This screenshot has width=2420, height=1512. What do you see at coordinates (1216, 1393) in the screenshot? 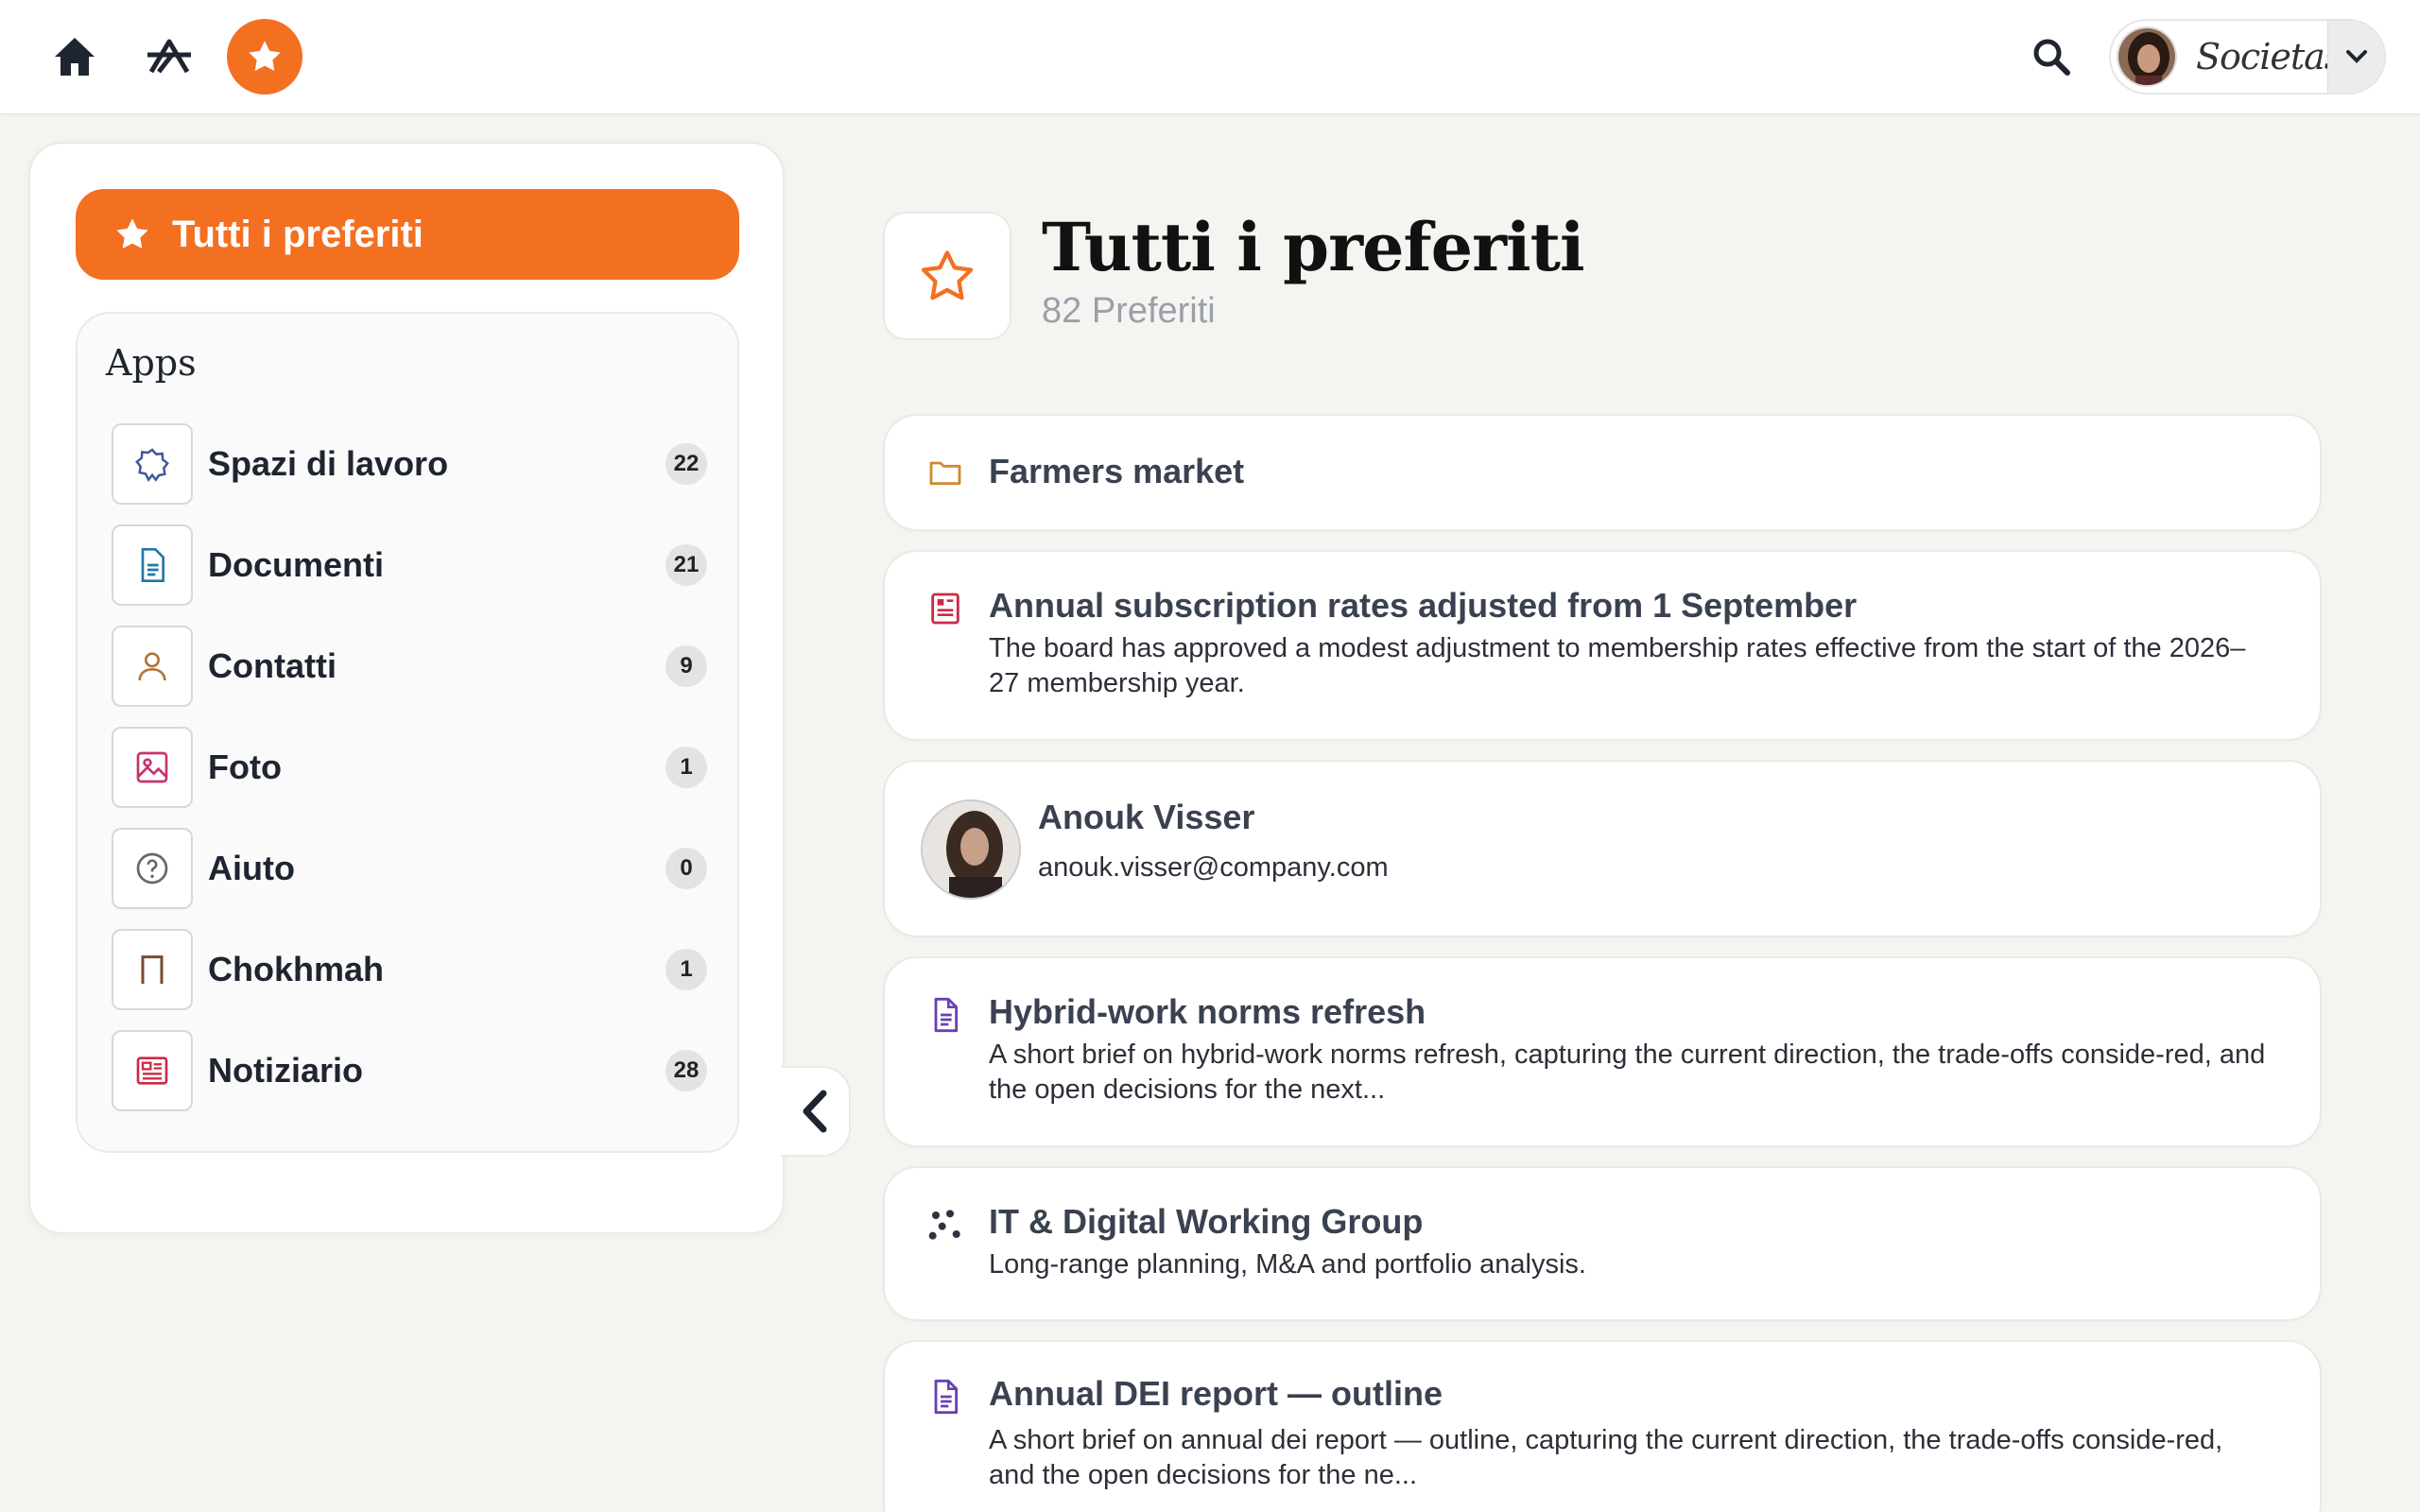
I see `card-title: Annual DEI report — outline` at bounding box center [1216, 1393].